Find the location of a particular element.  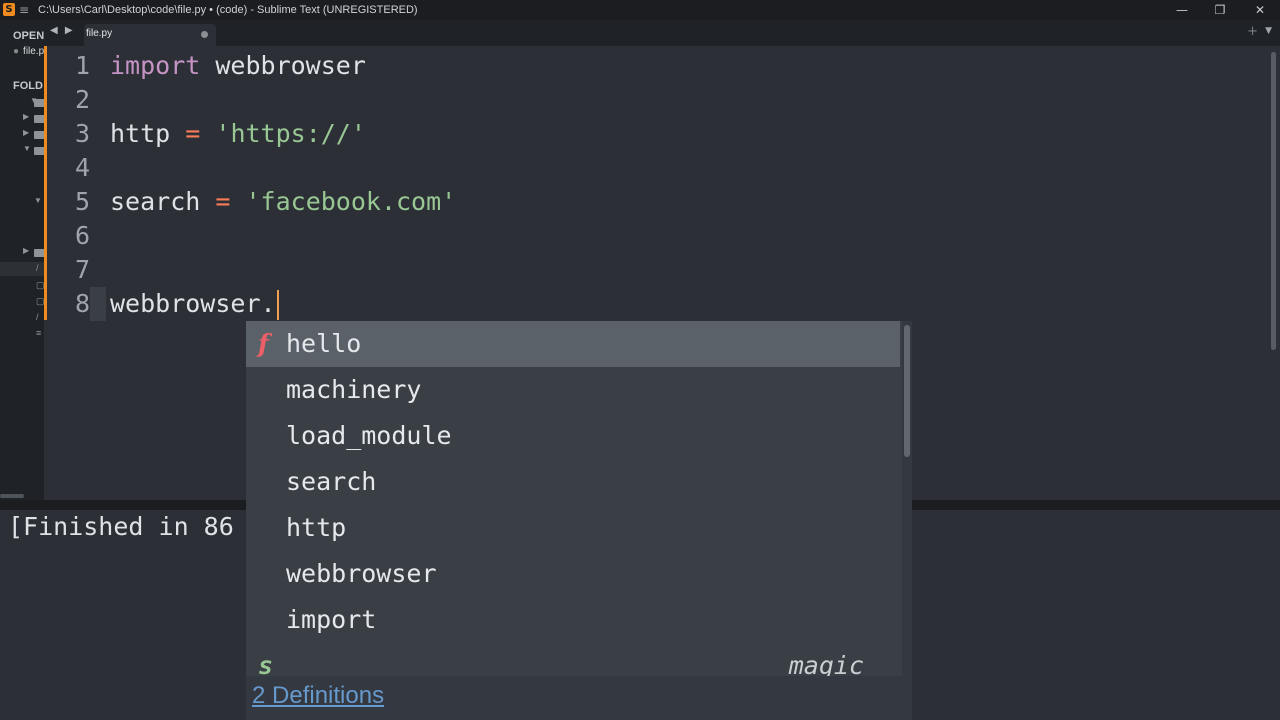

autocomplete-item-hint: magic is located at coordinates (826, 663).